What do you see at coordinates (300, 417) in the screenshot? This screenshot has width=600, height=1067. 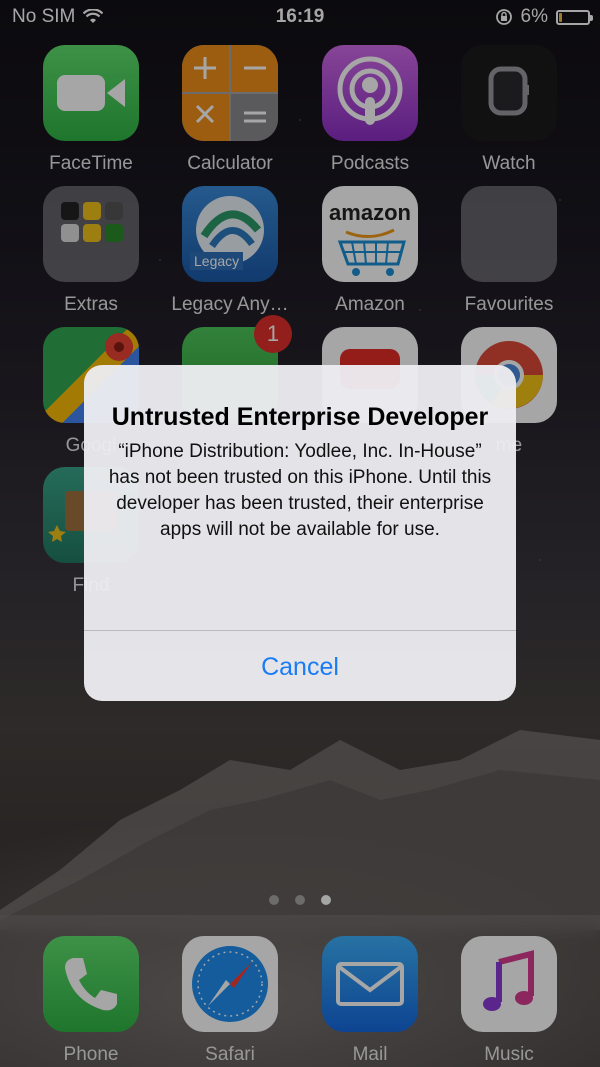 I see `alert-title: Untrusted Enterprise Developer` at bounding box center [300, 417].